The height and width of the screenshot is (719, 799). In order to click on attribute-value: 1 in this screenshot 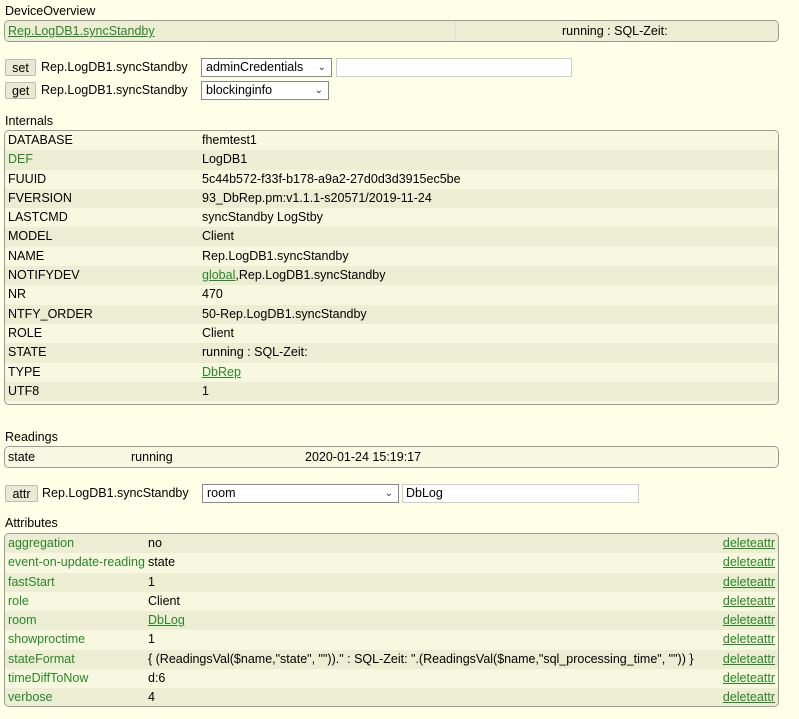, I will do `click(151, 639)`.